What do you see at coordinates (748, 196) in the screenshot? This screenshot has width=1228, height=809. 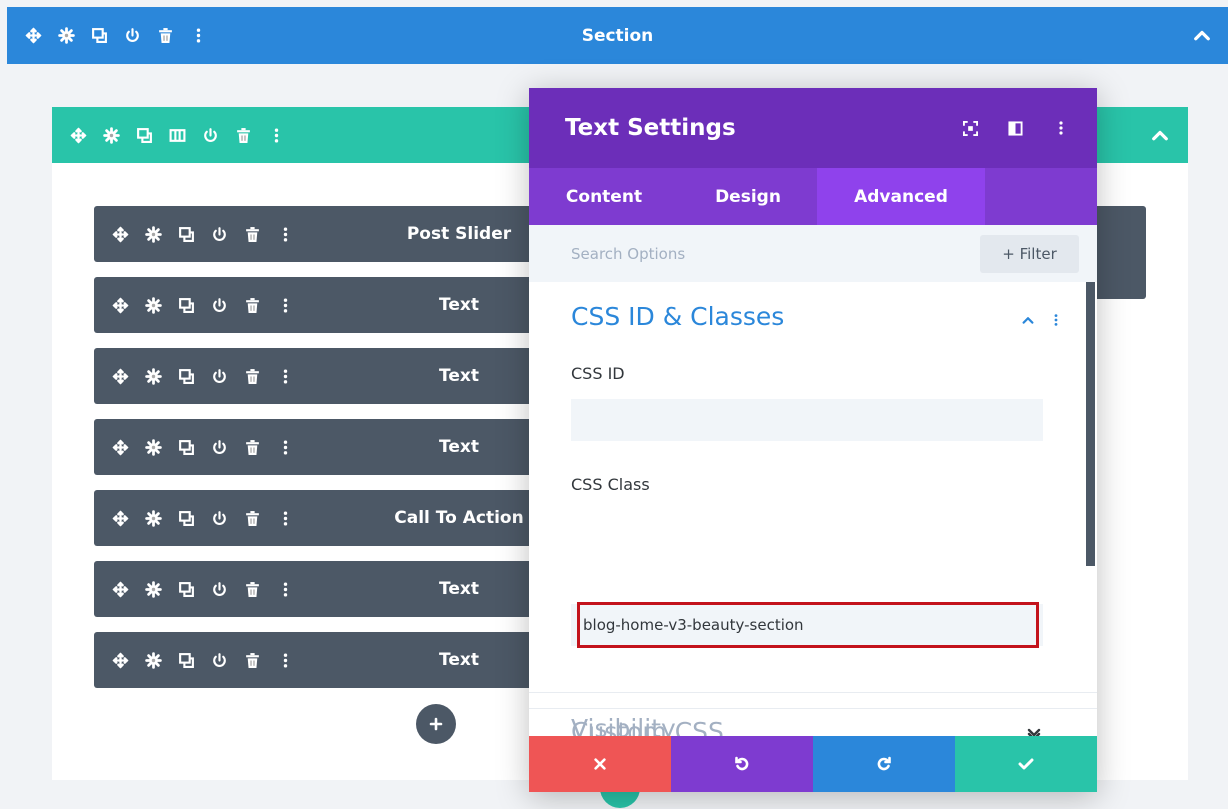 I see `tab-design: Design` at bounding box center [748, 196].